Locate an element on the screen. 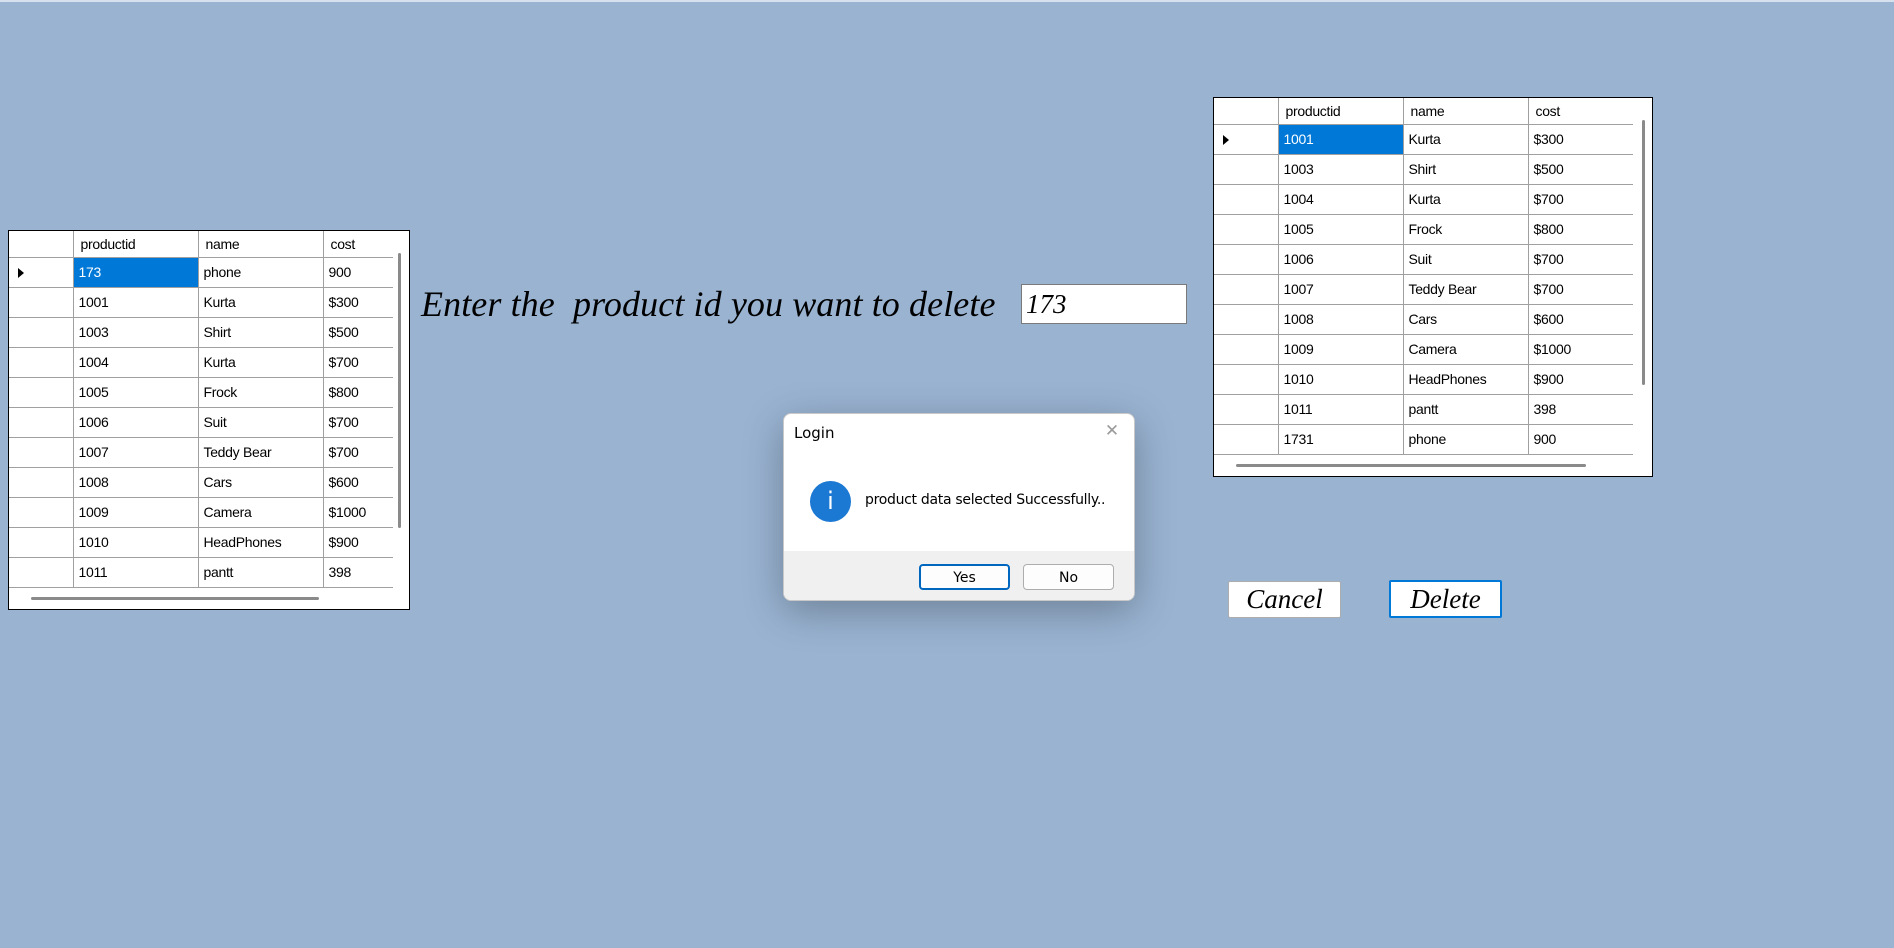  cell-productid: 1004 is located at coordinates (1341, 199).